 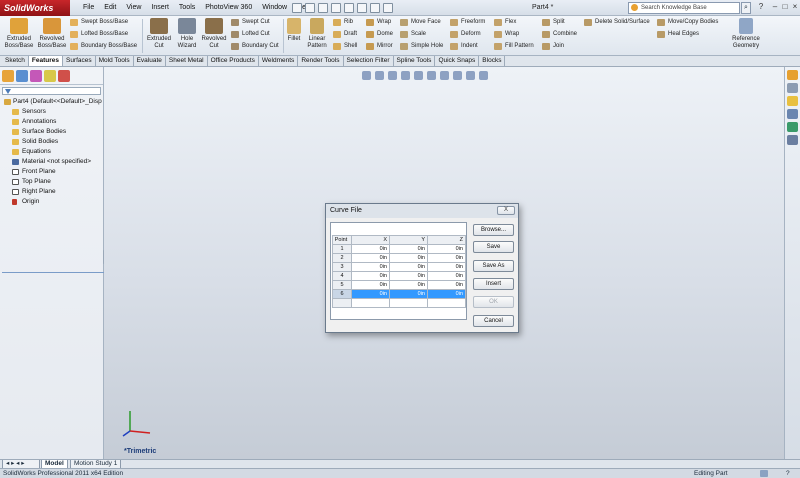 I want to click on heal-edges-button: Heal Edges, so click(x=678, y=34).